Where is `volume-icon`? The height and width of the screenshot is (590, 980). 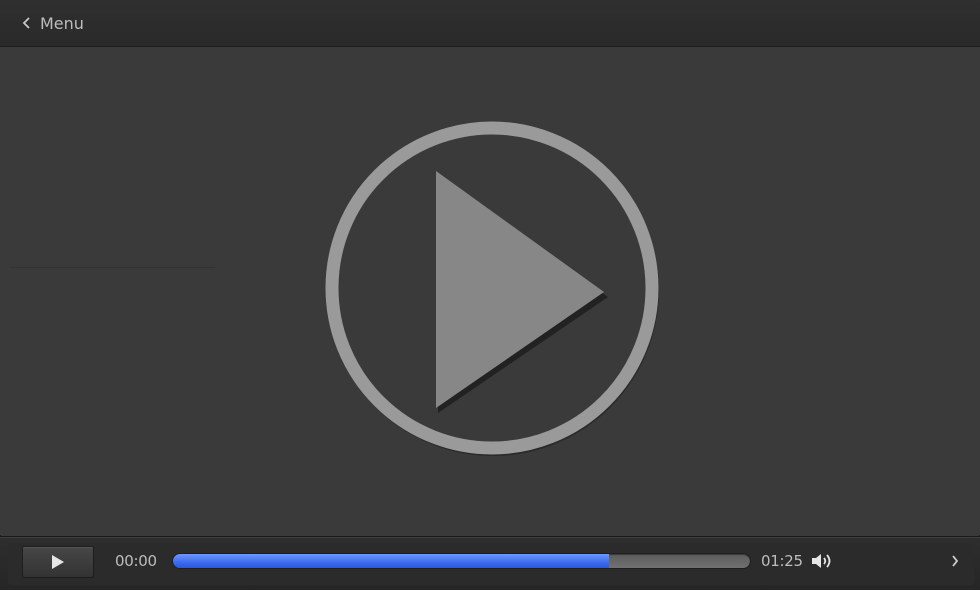 volume-icon is located at coordinates (823, 561).